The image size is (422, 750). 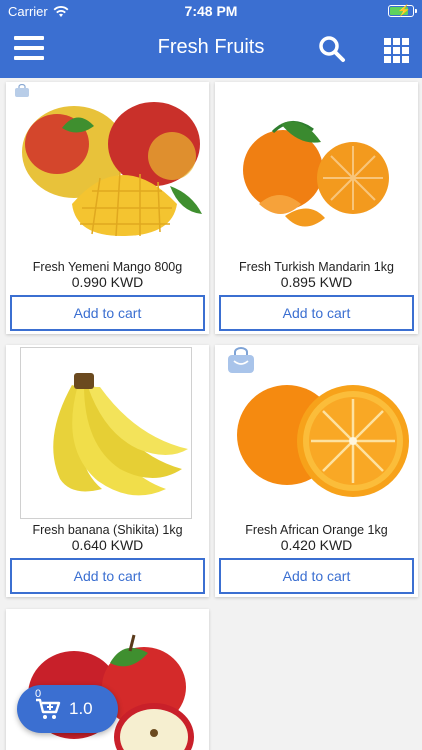 What do you see at coordinates (323, 441) in the screenshot?
I see `orange-image` at bounding box center [323, 441].